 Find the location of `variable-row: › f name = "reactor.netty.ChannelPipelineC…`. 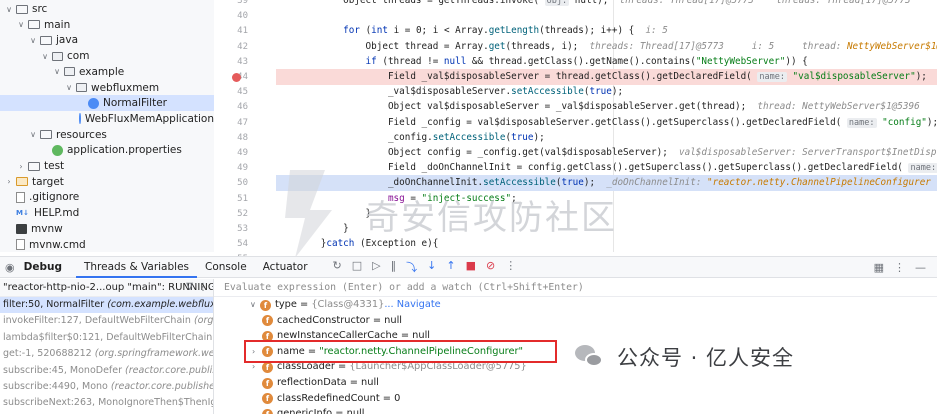

variable-row: › f name = "reactor.netty.ChannelPipelineC… is located at coordinates (387, 352).